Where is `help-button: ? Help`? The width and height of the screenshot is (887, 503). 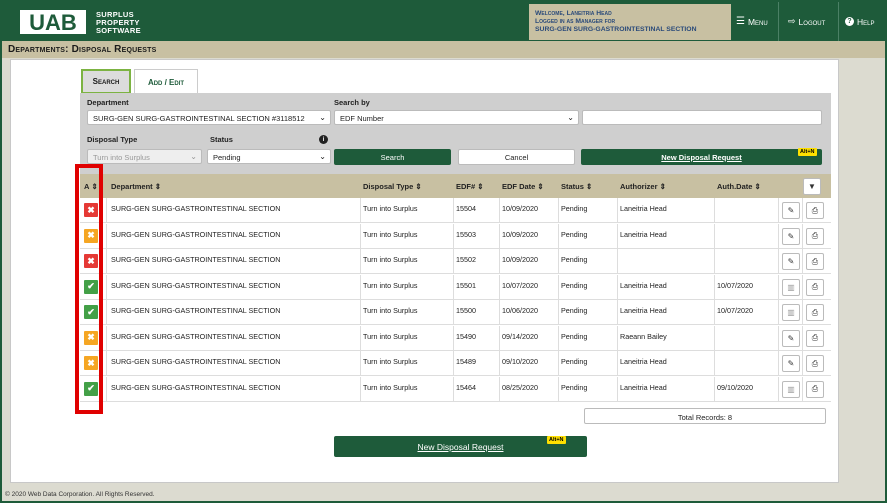
help-button: ? Help is located at coordinates (859, 21).